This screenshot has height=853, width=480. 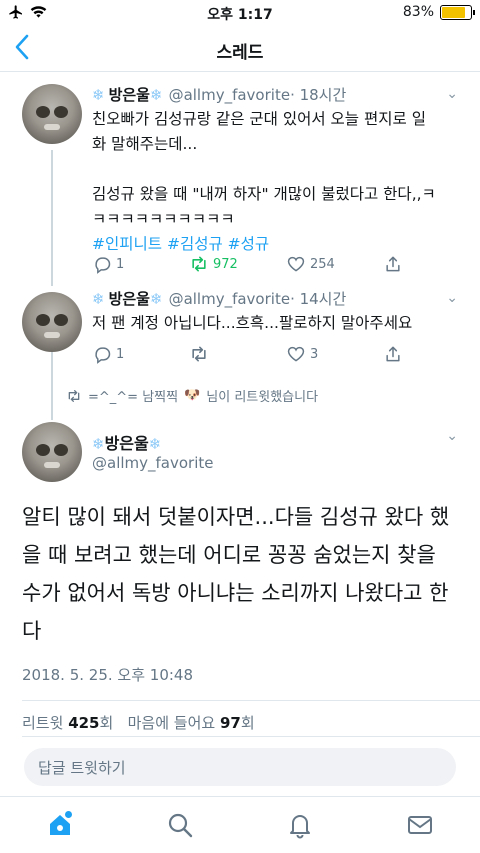 I want to click on tweet-actions: 1 3, so click(x=286, y=354).